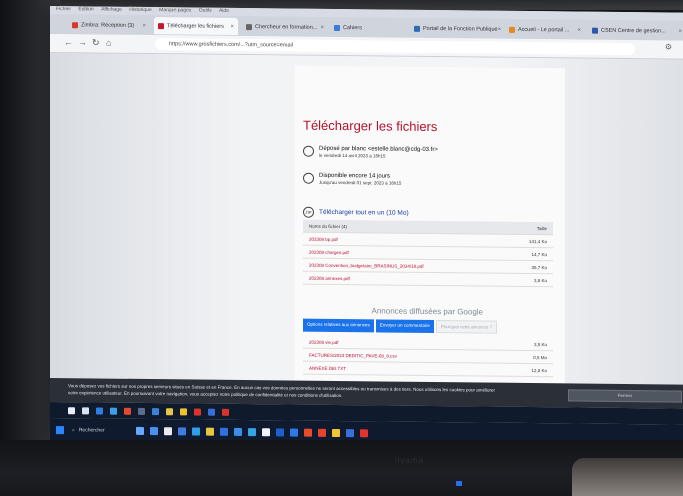 This screenshot has height=496, width=683. What do you see at coordinates (539, 267) in the screenshot?
I see `file-size: 35,7 Ko` at bounding box center [539, 267].